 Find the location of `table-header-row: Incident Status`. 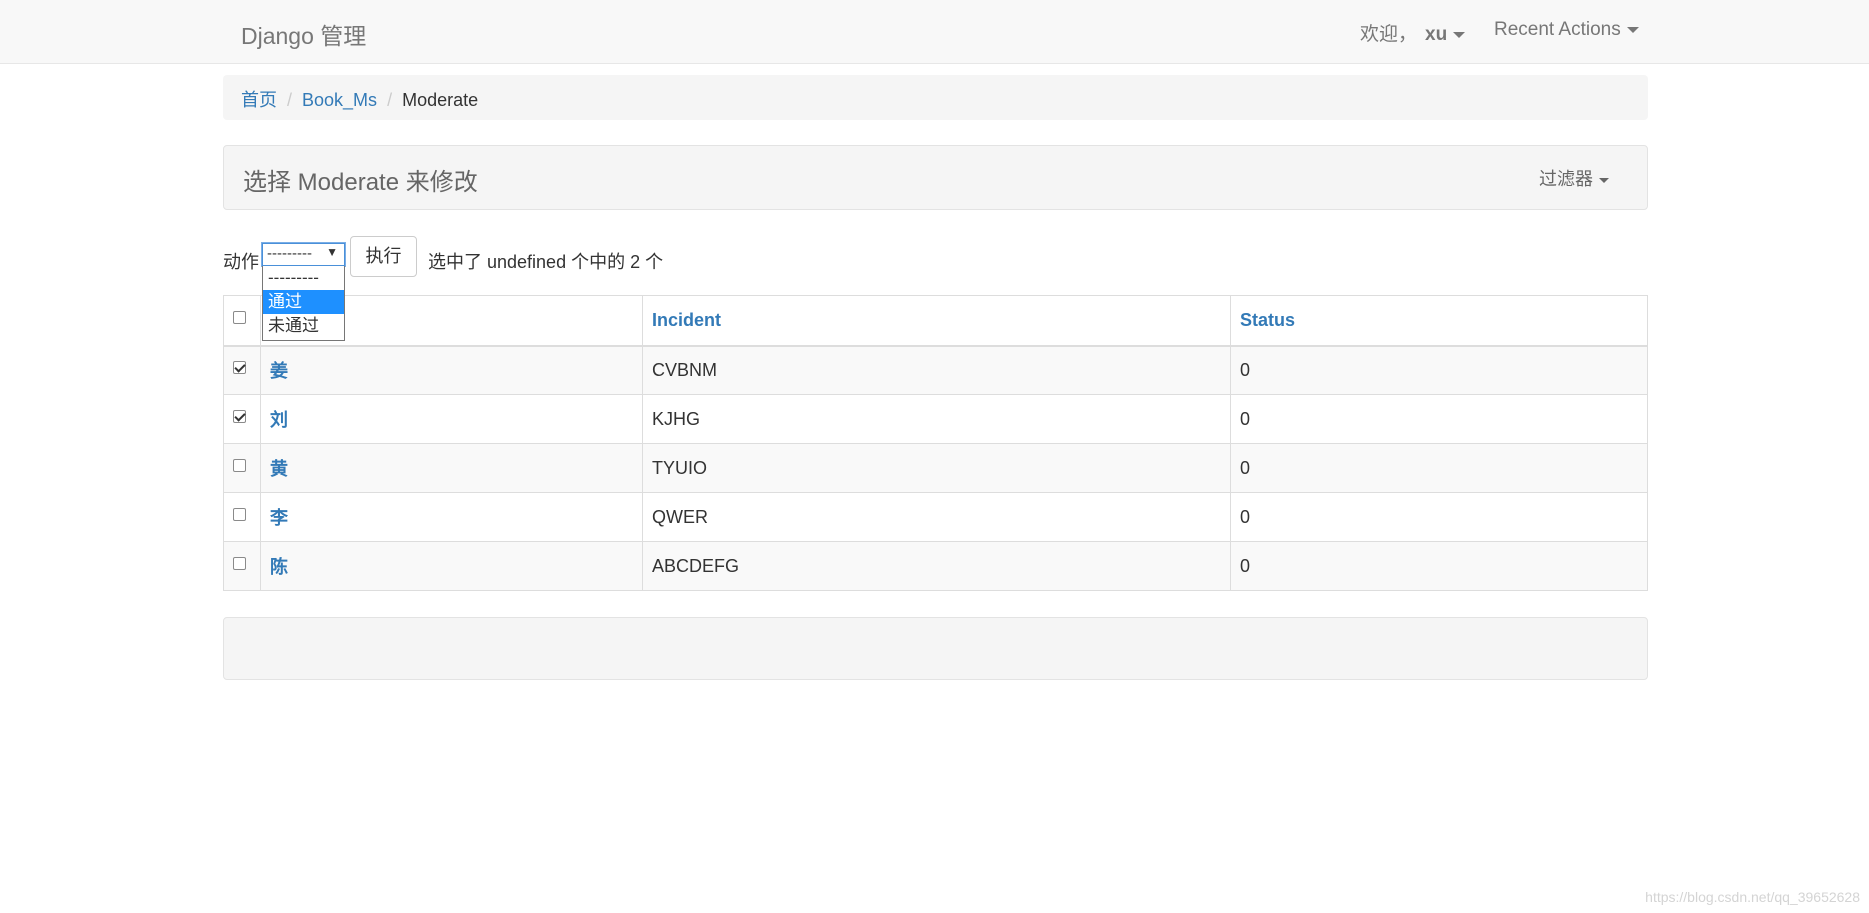

table-header-row: Incident Status is located at coordinates (935, 321).